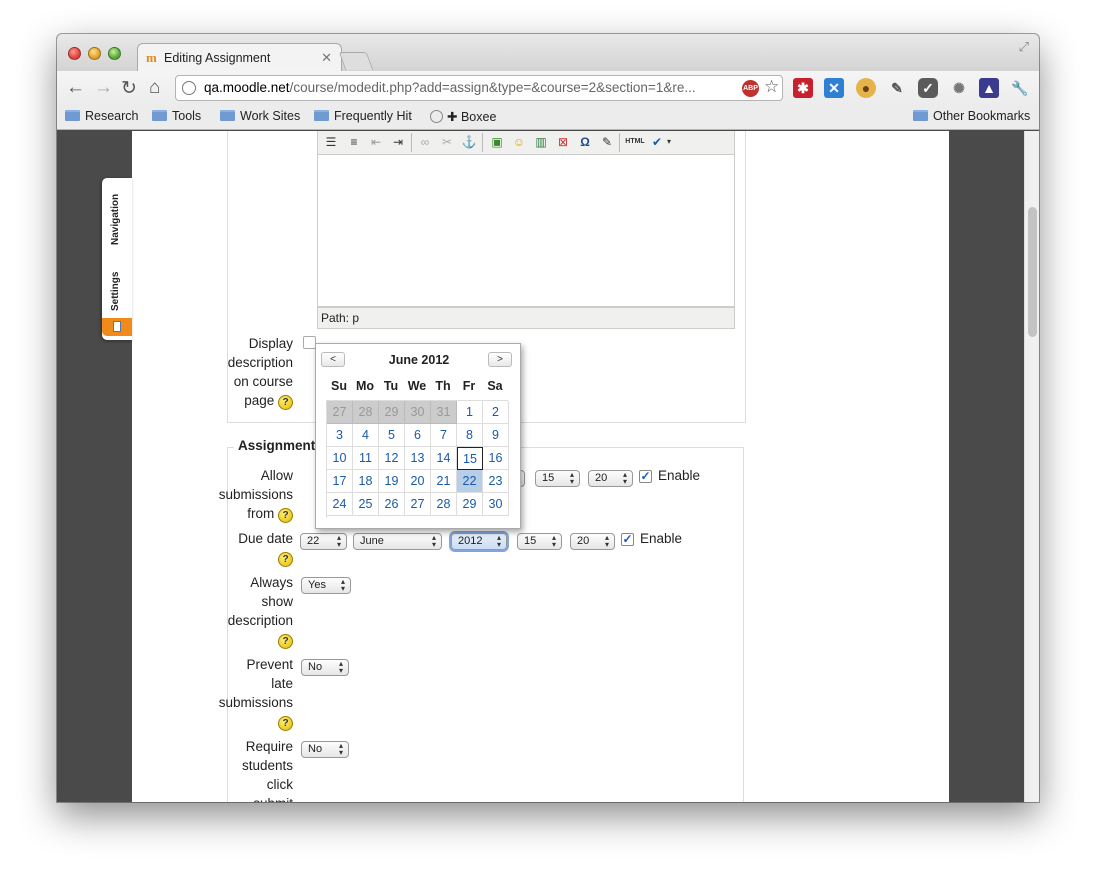 The height and width of the screenshot is (881, 1096). What do you see at coordinates (557, 478) in the screenshot?
I see `allow-hour-select: 15 ▴ ▾` at bounding box center [557, 478].